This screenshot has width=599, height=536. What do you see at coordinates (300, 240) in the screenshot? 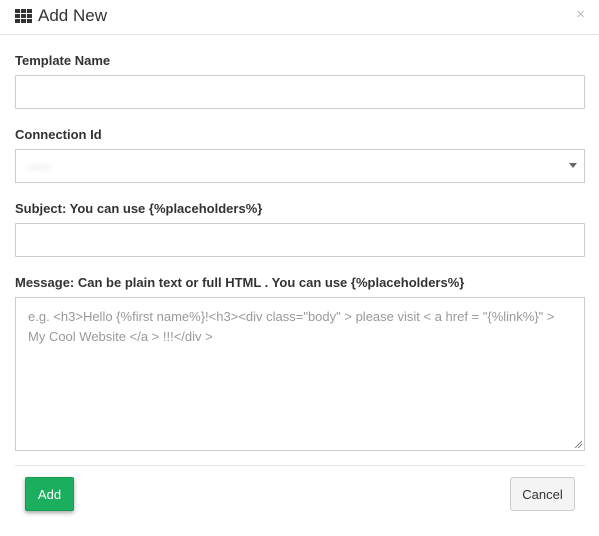
I see `subject-input` at bounding box center [300, 240].